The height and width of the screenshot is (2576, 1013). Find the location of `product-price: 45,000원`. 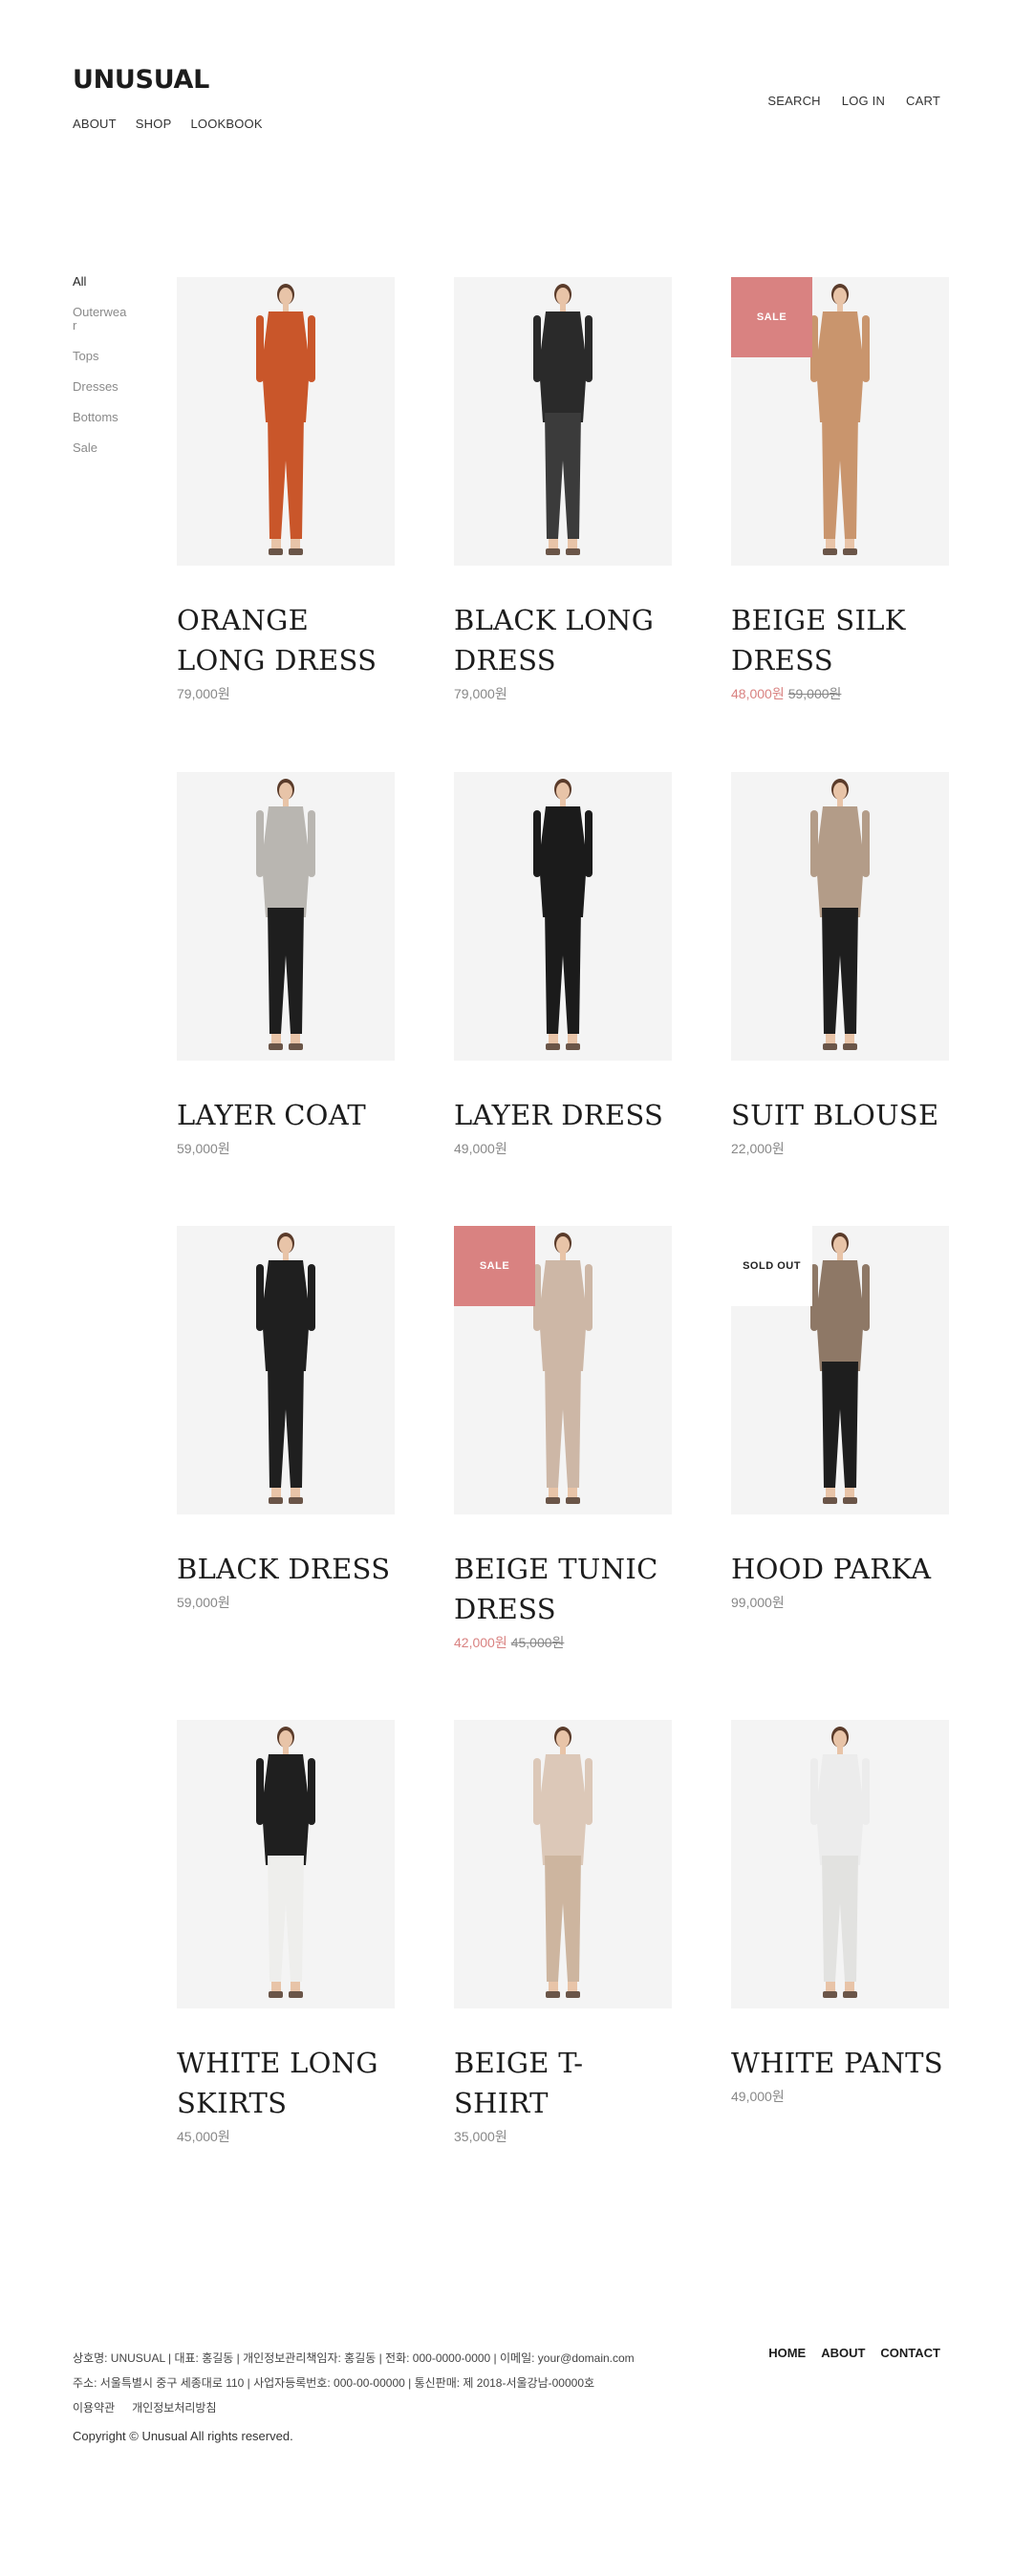

product-price: 45,000원 is located at coordinates (286, 2136).